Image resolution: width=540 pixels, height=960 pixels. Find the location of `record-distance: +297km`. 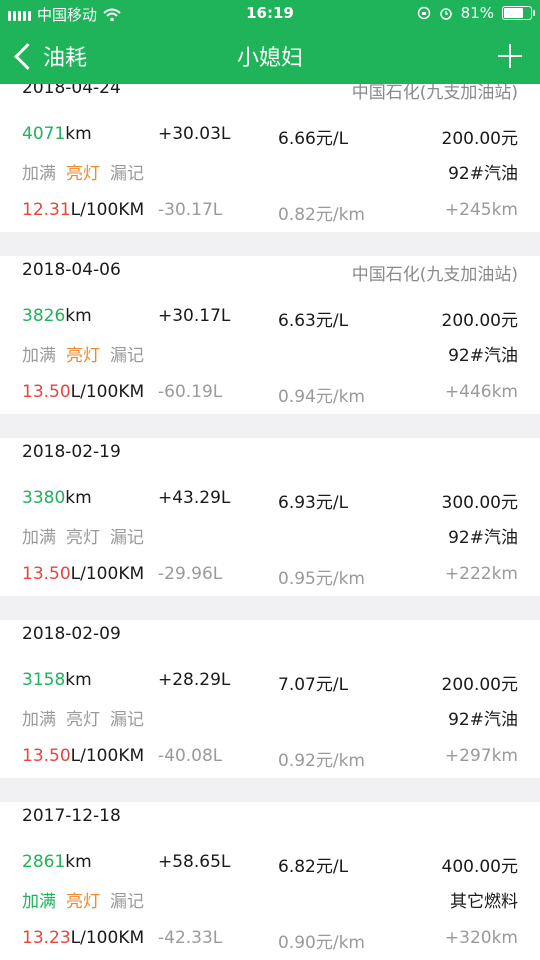

record-distance: +297km is located at coordinates (481, 756).